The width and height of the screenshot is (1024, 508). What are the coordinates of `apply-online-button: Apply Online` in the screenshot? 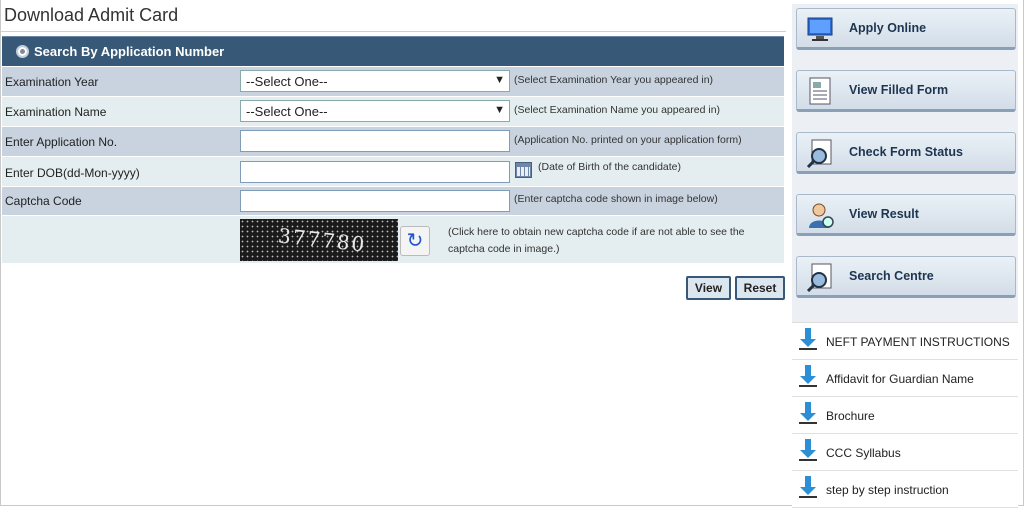 It's located at (906, 29).